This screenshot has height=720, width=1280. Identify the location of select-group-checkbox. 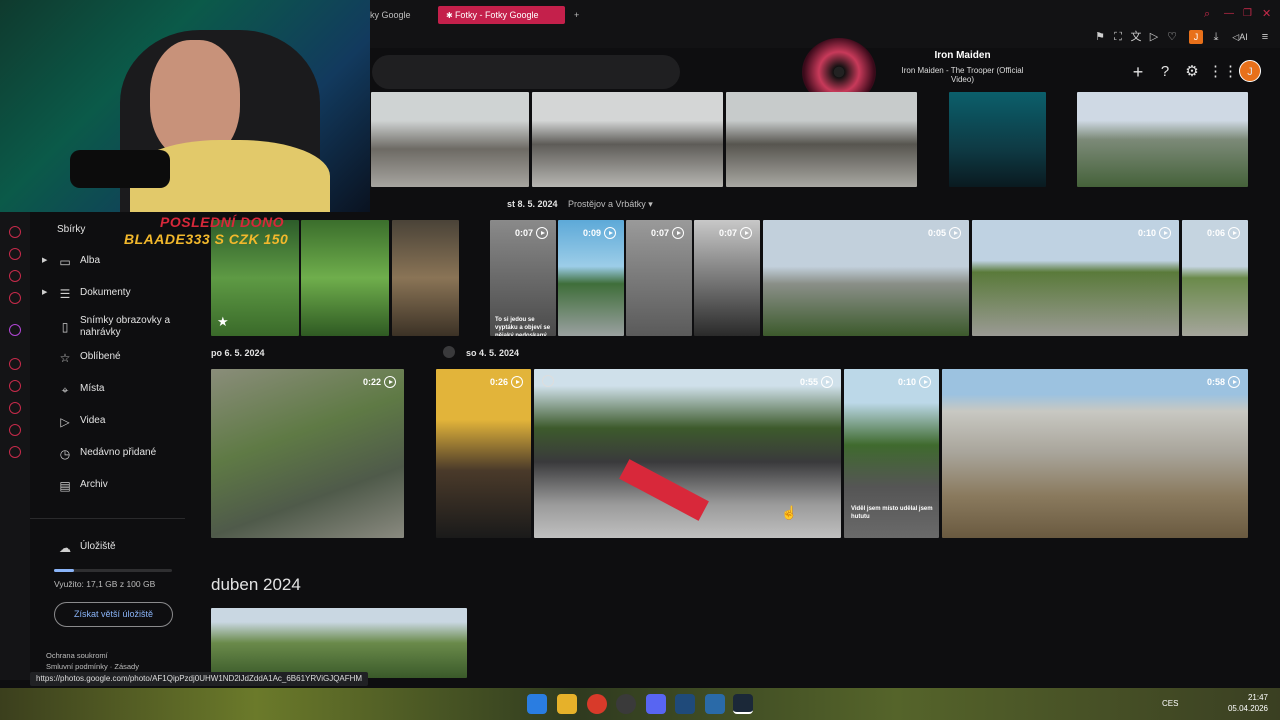
(449, 352).